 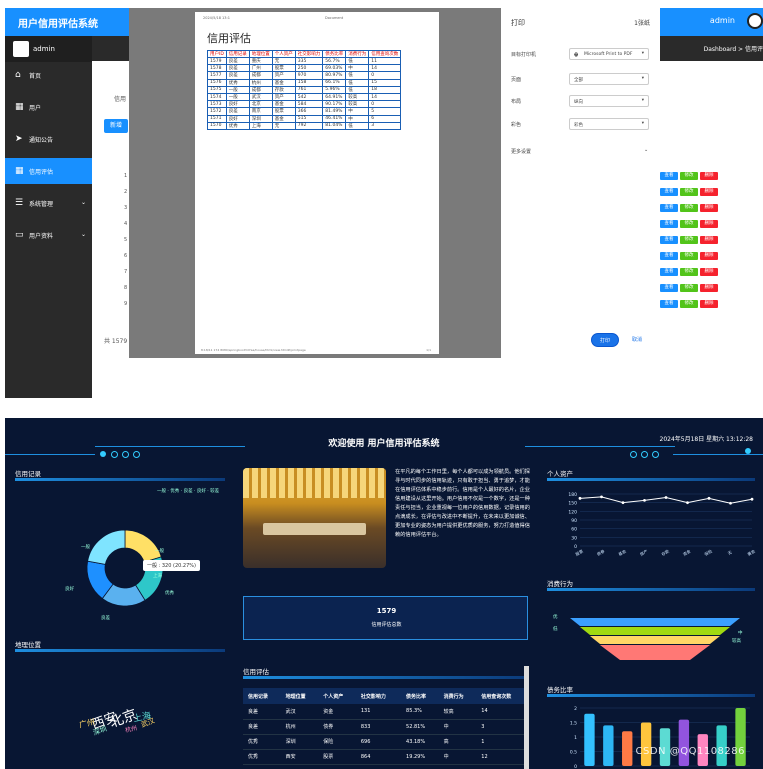 I want to click on table-cell: 基金, so click(x=283, y=104).